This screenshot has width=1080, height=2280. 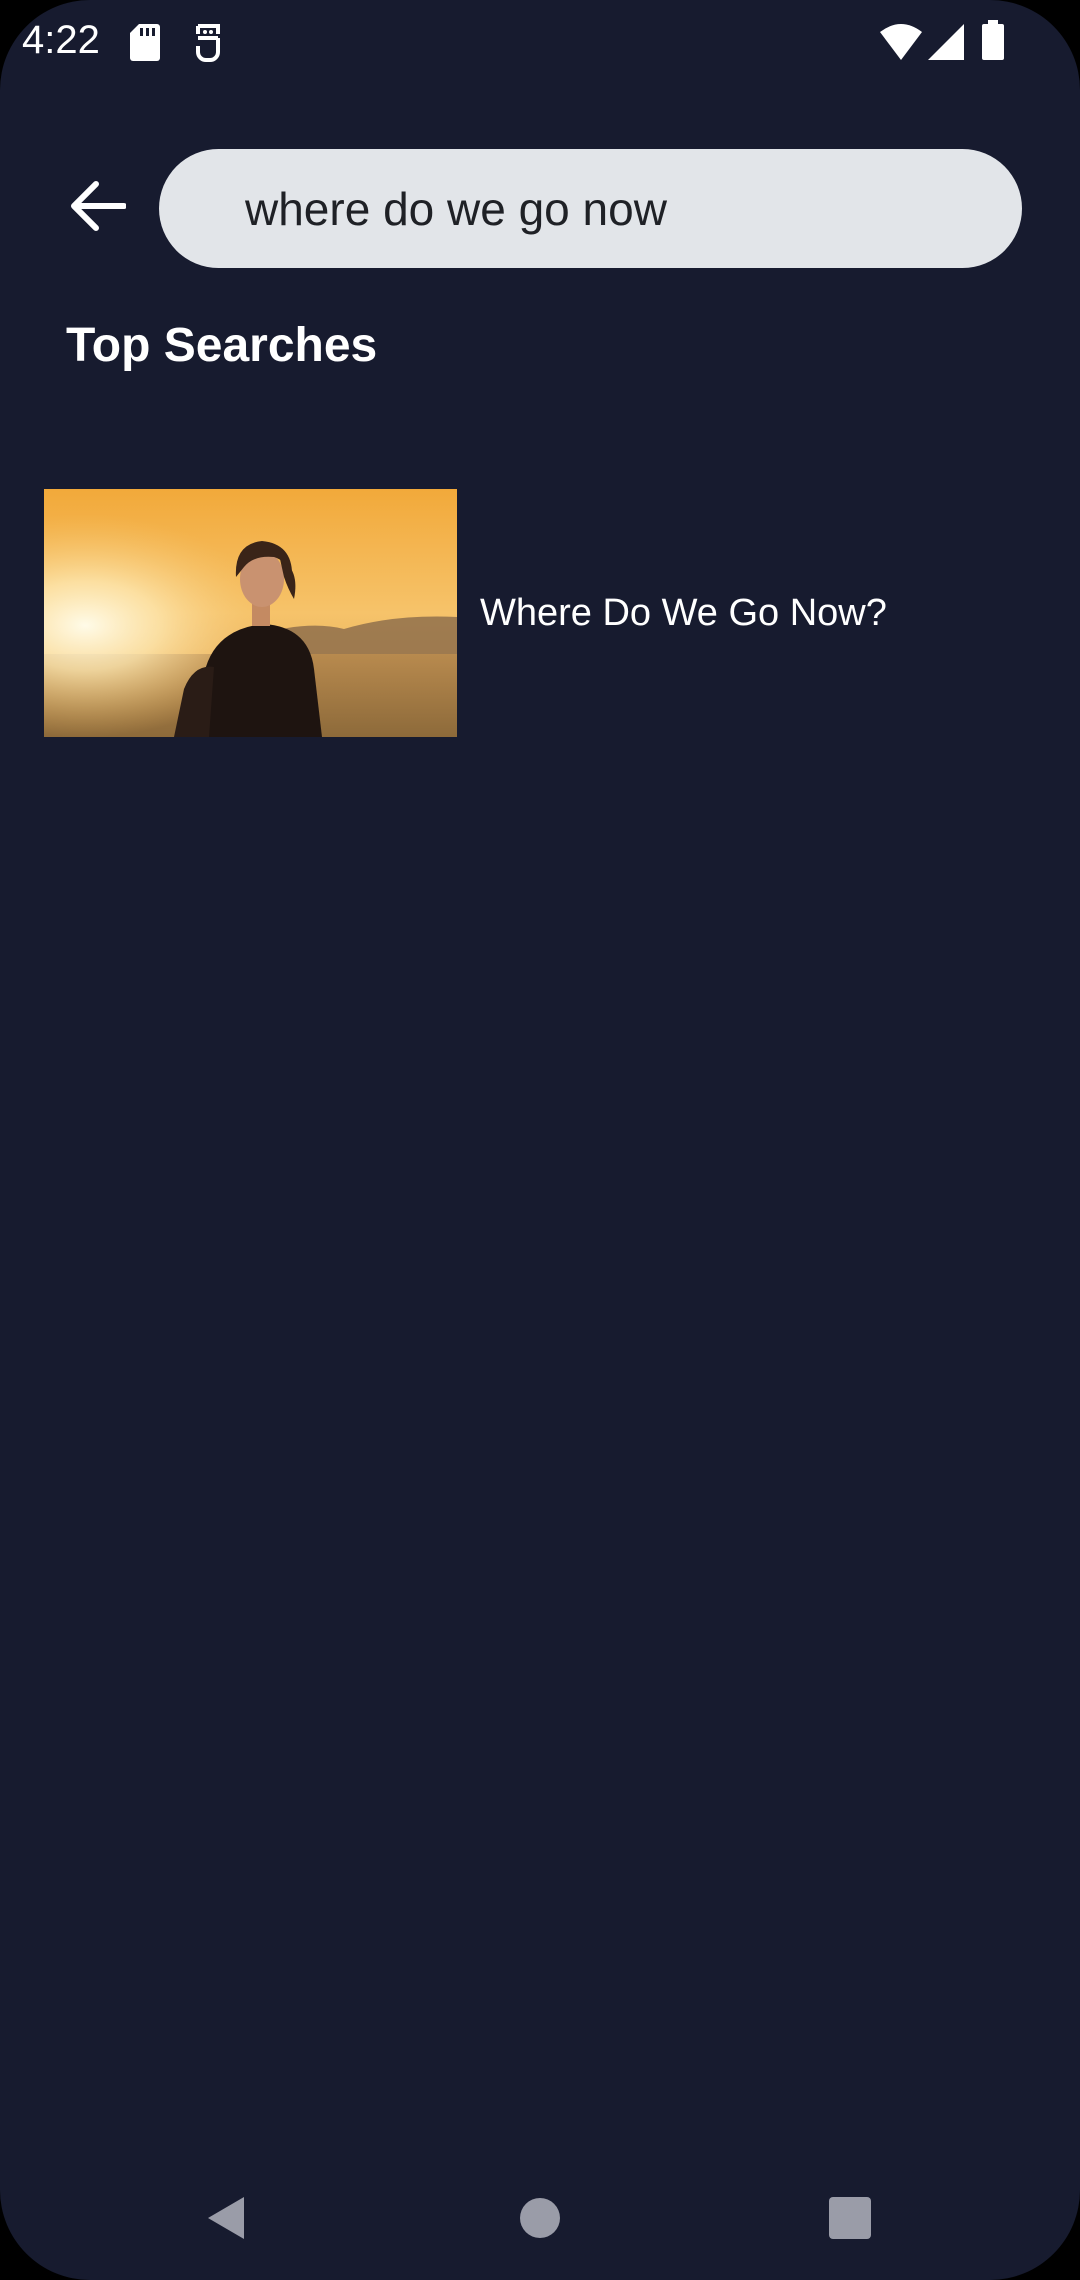 What do you see at coordinates (61, 40) in the screenshot?
I see `status-time: 4:22` at bounding box center [61, 40].